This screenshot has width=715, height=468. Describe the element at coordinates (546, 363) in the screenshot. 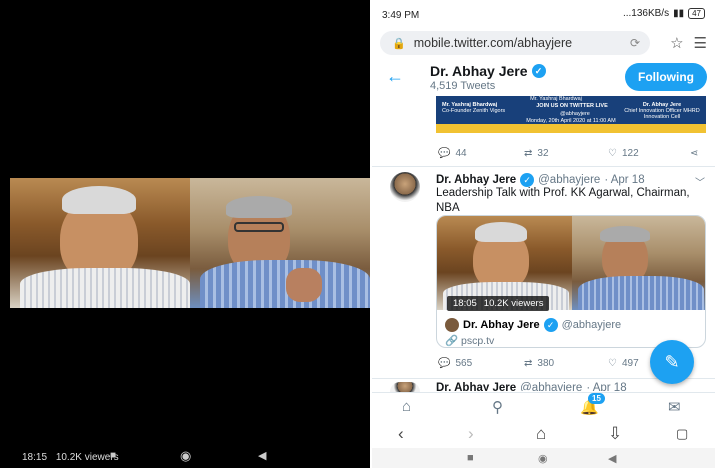

I see `retweet-count: 380` at that location.